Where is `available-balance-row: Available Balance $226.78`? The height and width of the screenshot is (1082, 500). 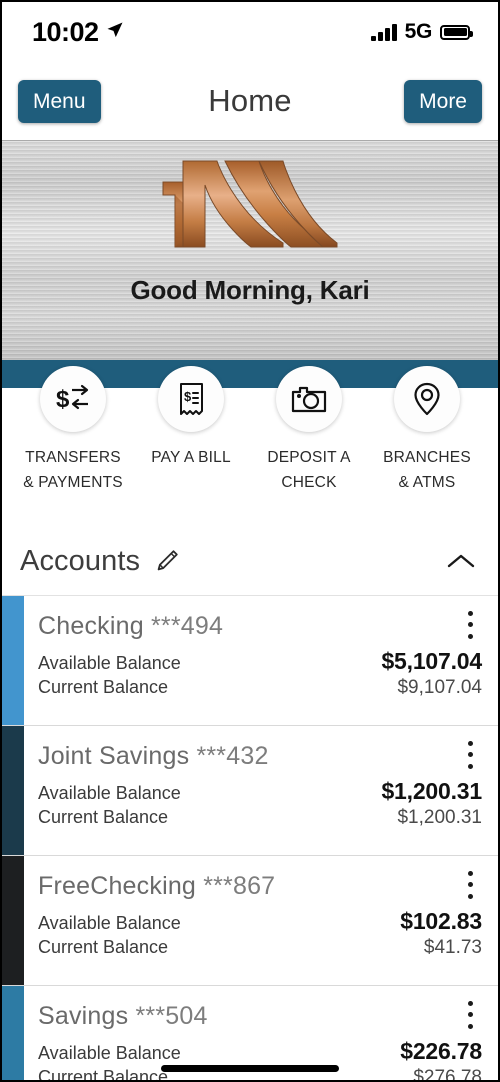
available-balance-row: Available Balance $226.78 is located at coordinates (260, 1051).